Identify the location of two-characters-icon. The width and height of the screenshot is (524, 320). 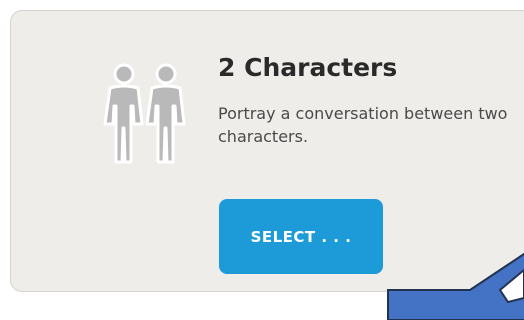
(144, 113).